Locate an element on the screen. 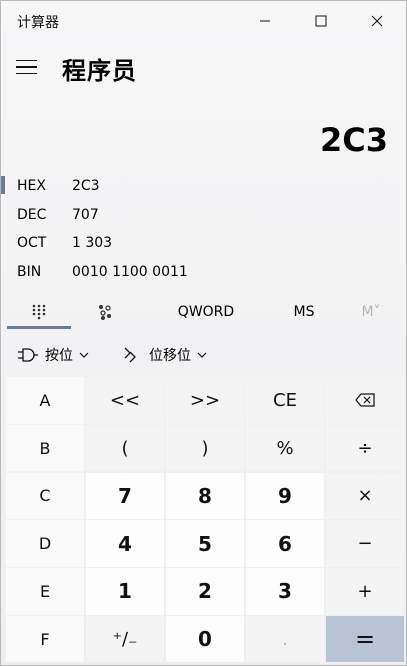 The image size is (407, 666). key-1: 1 is located at coordinates (125, 591).